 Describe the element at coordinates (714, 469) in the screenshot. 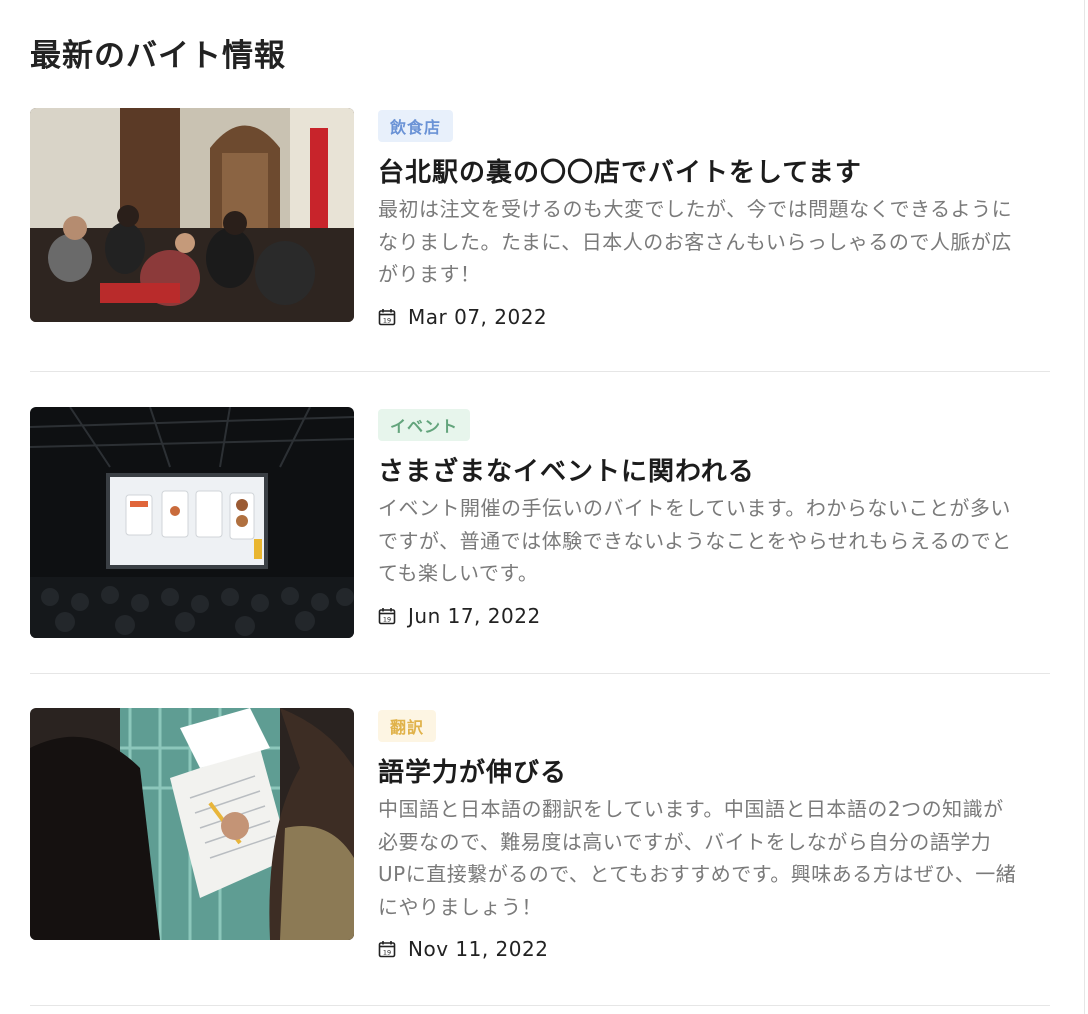

I see `article-title: さまざまなイベントに関われる` at that location.